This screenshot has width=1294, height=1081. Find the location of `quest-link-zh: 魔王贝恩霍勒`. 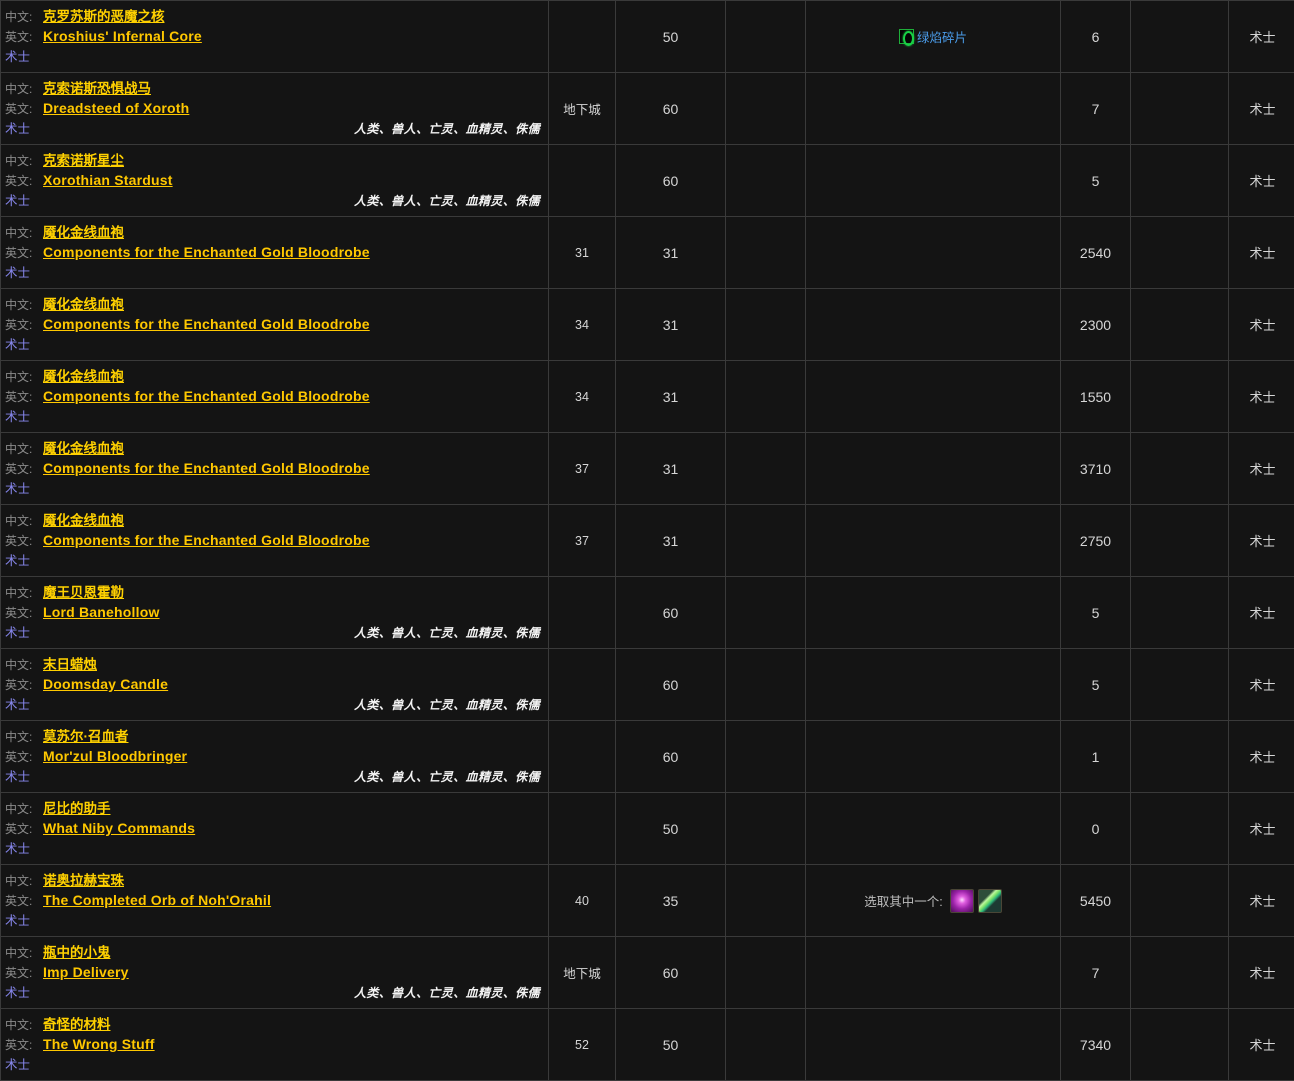

quest-link-zh: 魔王贝恩霍勒 is located at coordinates (83, 592).